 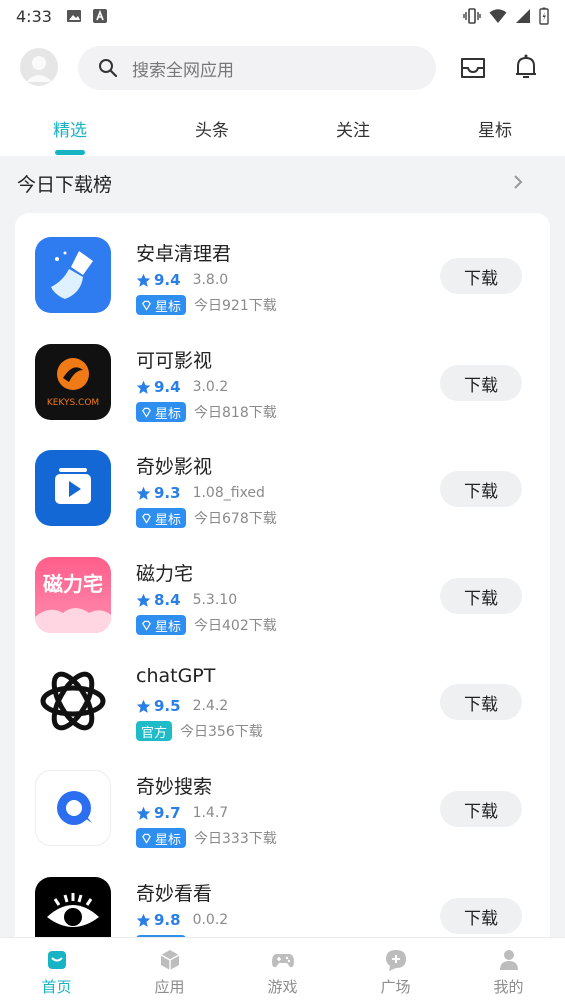 I want to click on app-meta: 星标 今日818下载, so click(x=206, y=412).